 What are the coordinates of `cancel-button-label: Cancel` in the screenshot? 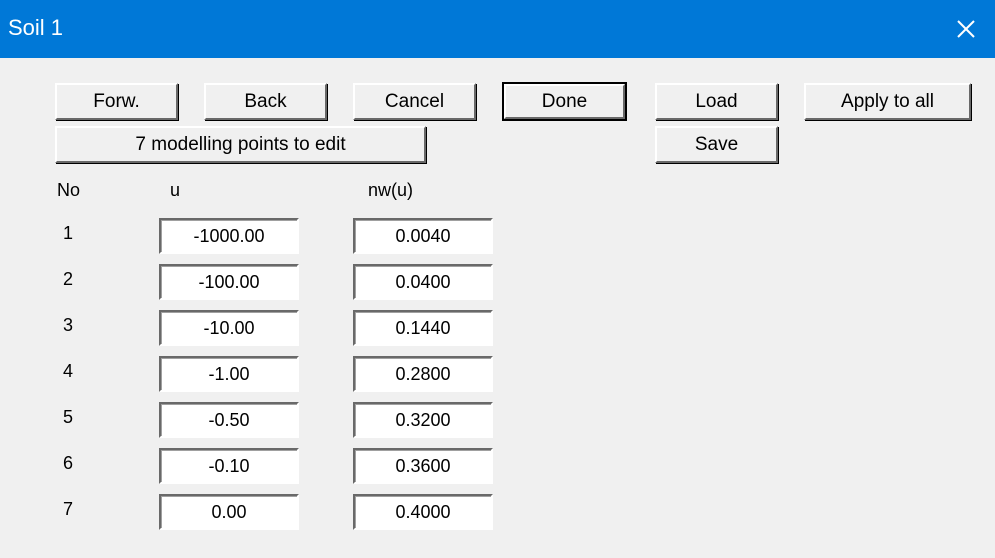 It's located at (414, 101).